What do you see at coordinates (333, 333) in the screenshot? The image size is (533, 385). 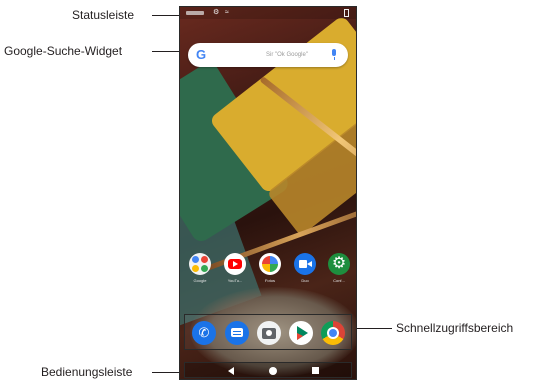 I see `chrome-icon` at bounding box center [333, 333].